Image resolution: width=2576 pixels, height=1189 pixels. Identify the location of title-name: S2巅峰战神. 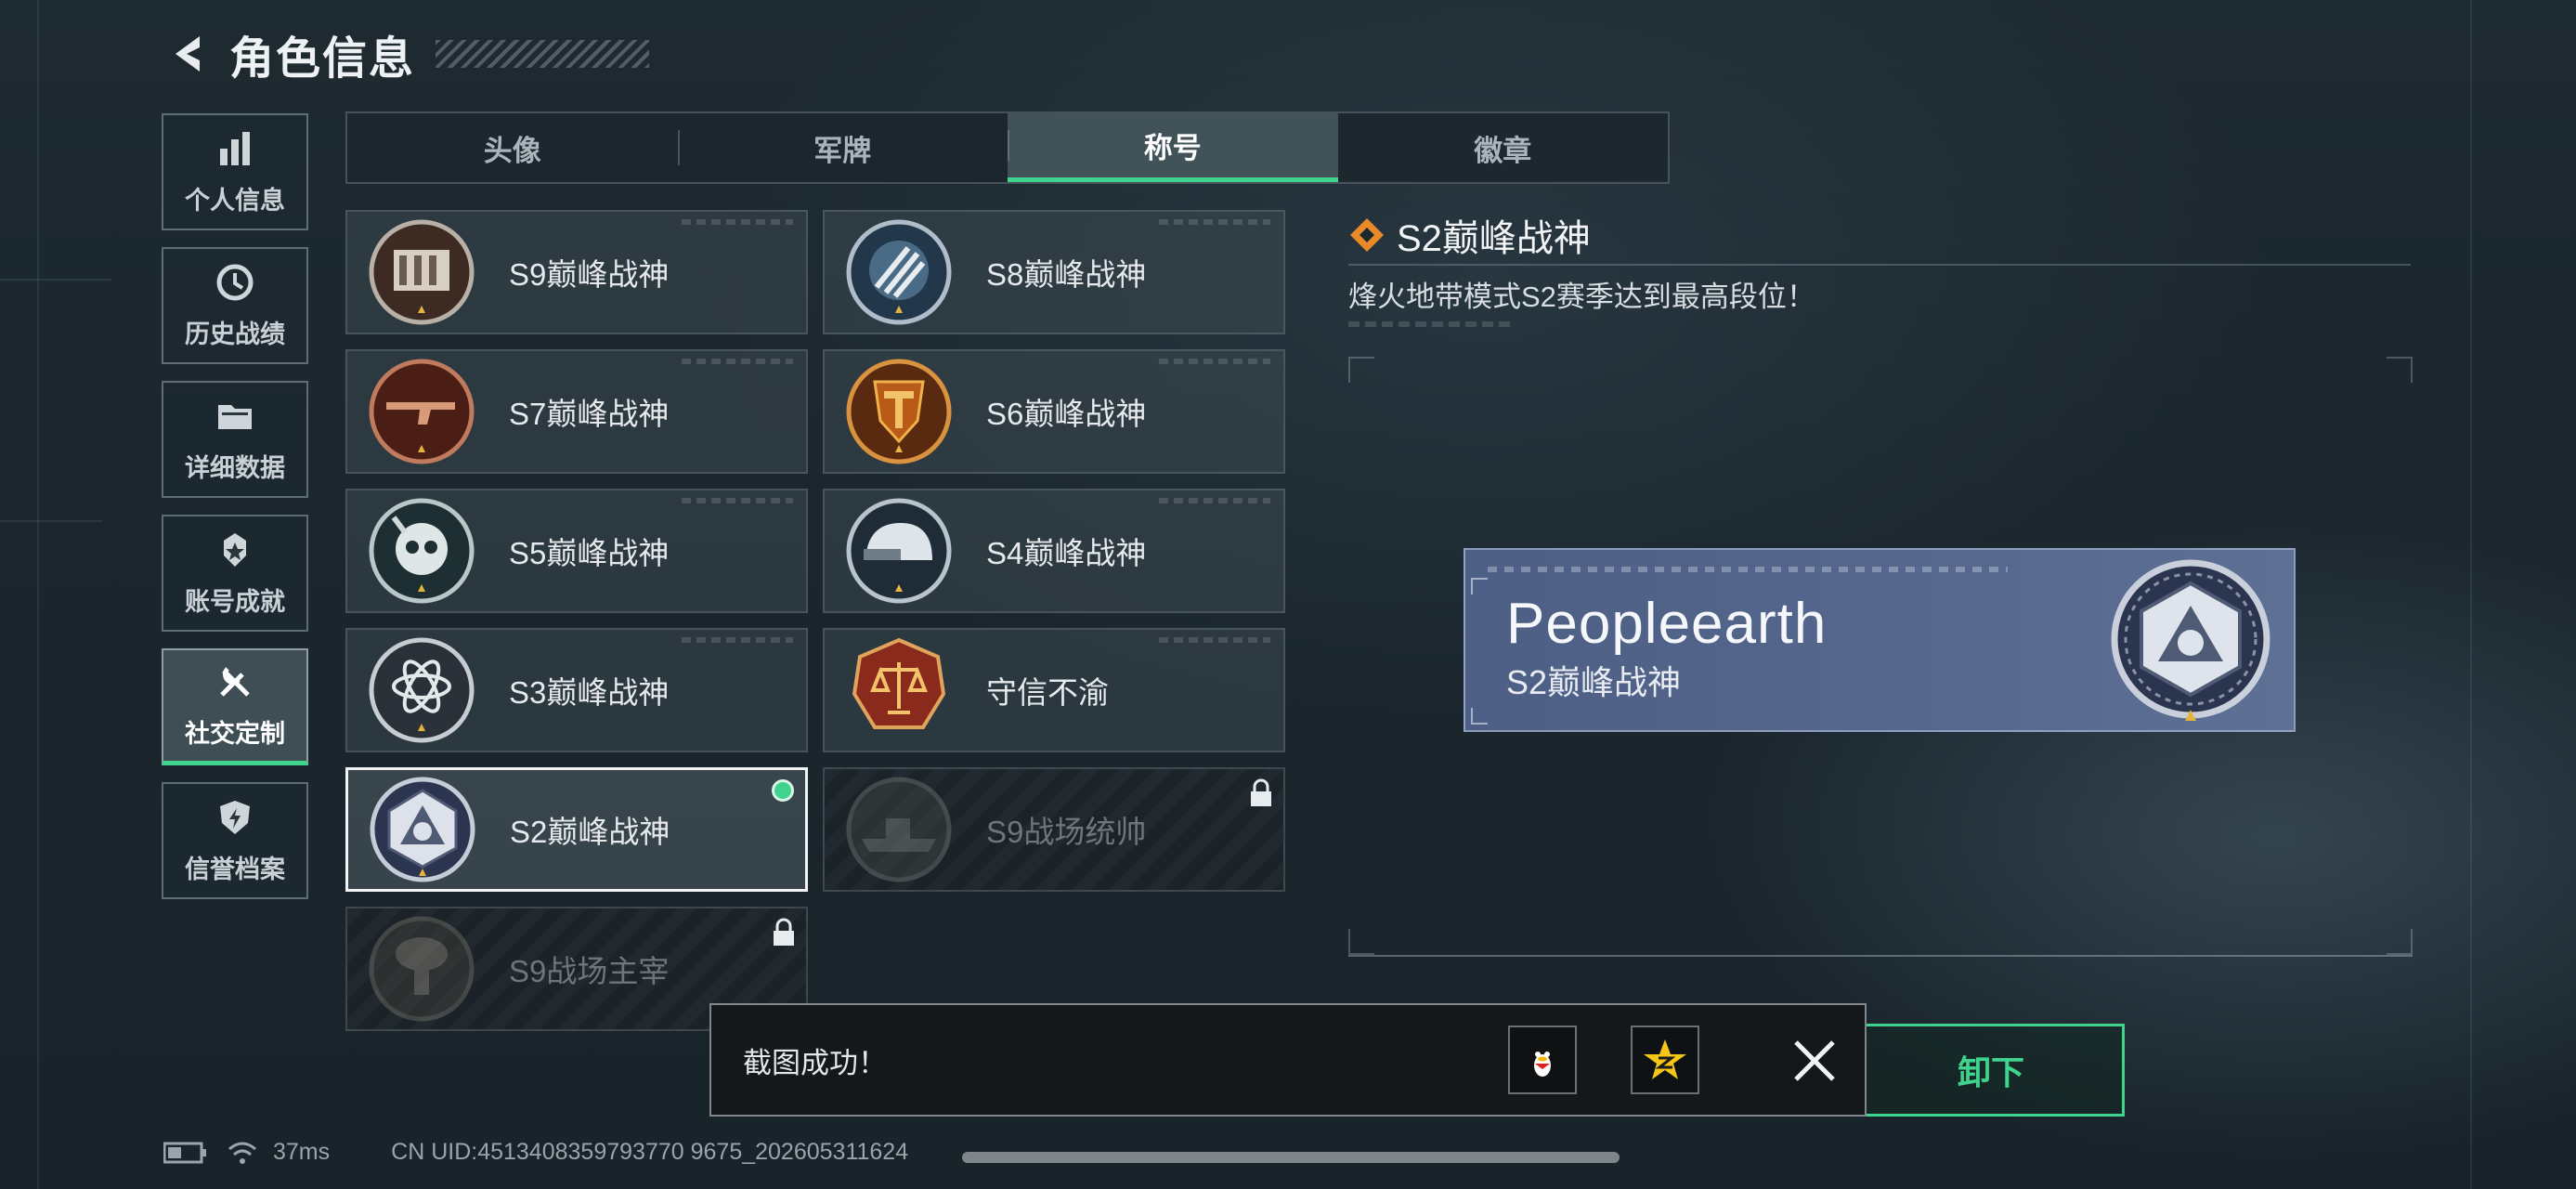
(590, 832).